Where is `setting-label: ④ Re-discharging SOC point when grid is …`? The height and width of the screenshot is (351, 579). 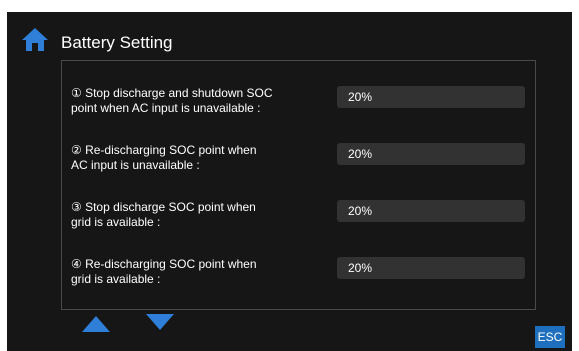
setting-label: ④ Re-discharging SOC point when grid is … is located at coordinates (198, 272).